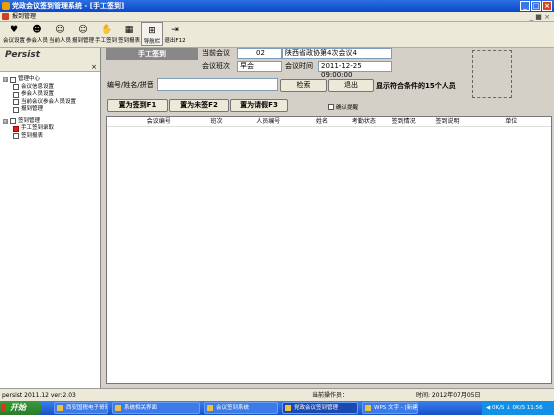  I want to click on confirm-checkbox-label: 确认提醒, so click(347, 108).